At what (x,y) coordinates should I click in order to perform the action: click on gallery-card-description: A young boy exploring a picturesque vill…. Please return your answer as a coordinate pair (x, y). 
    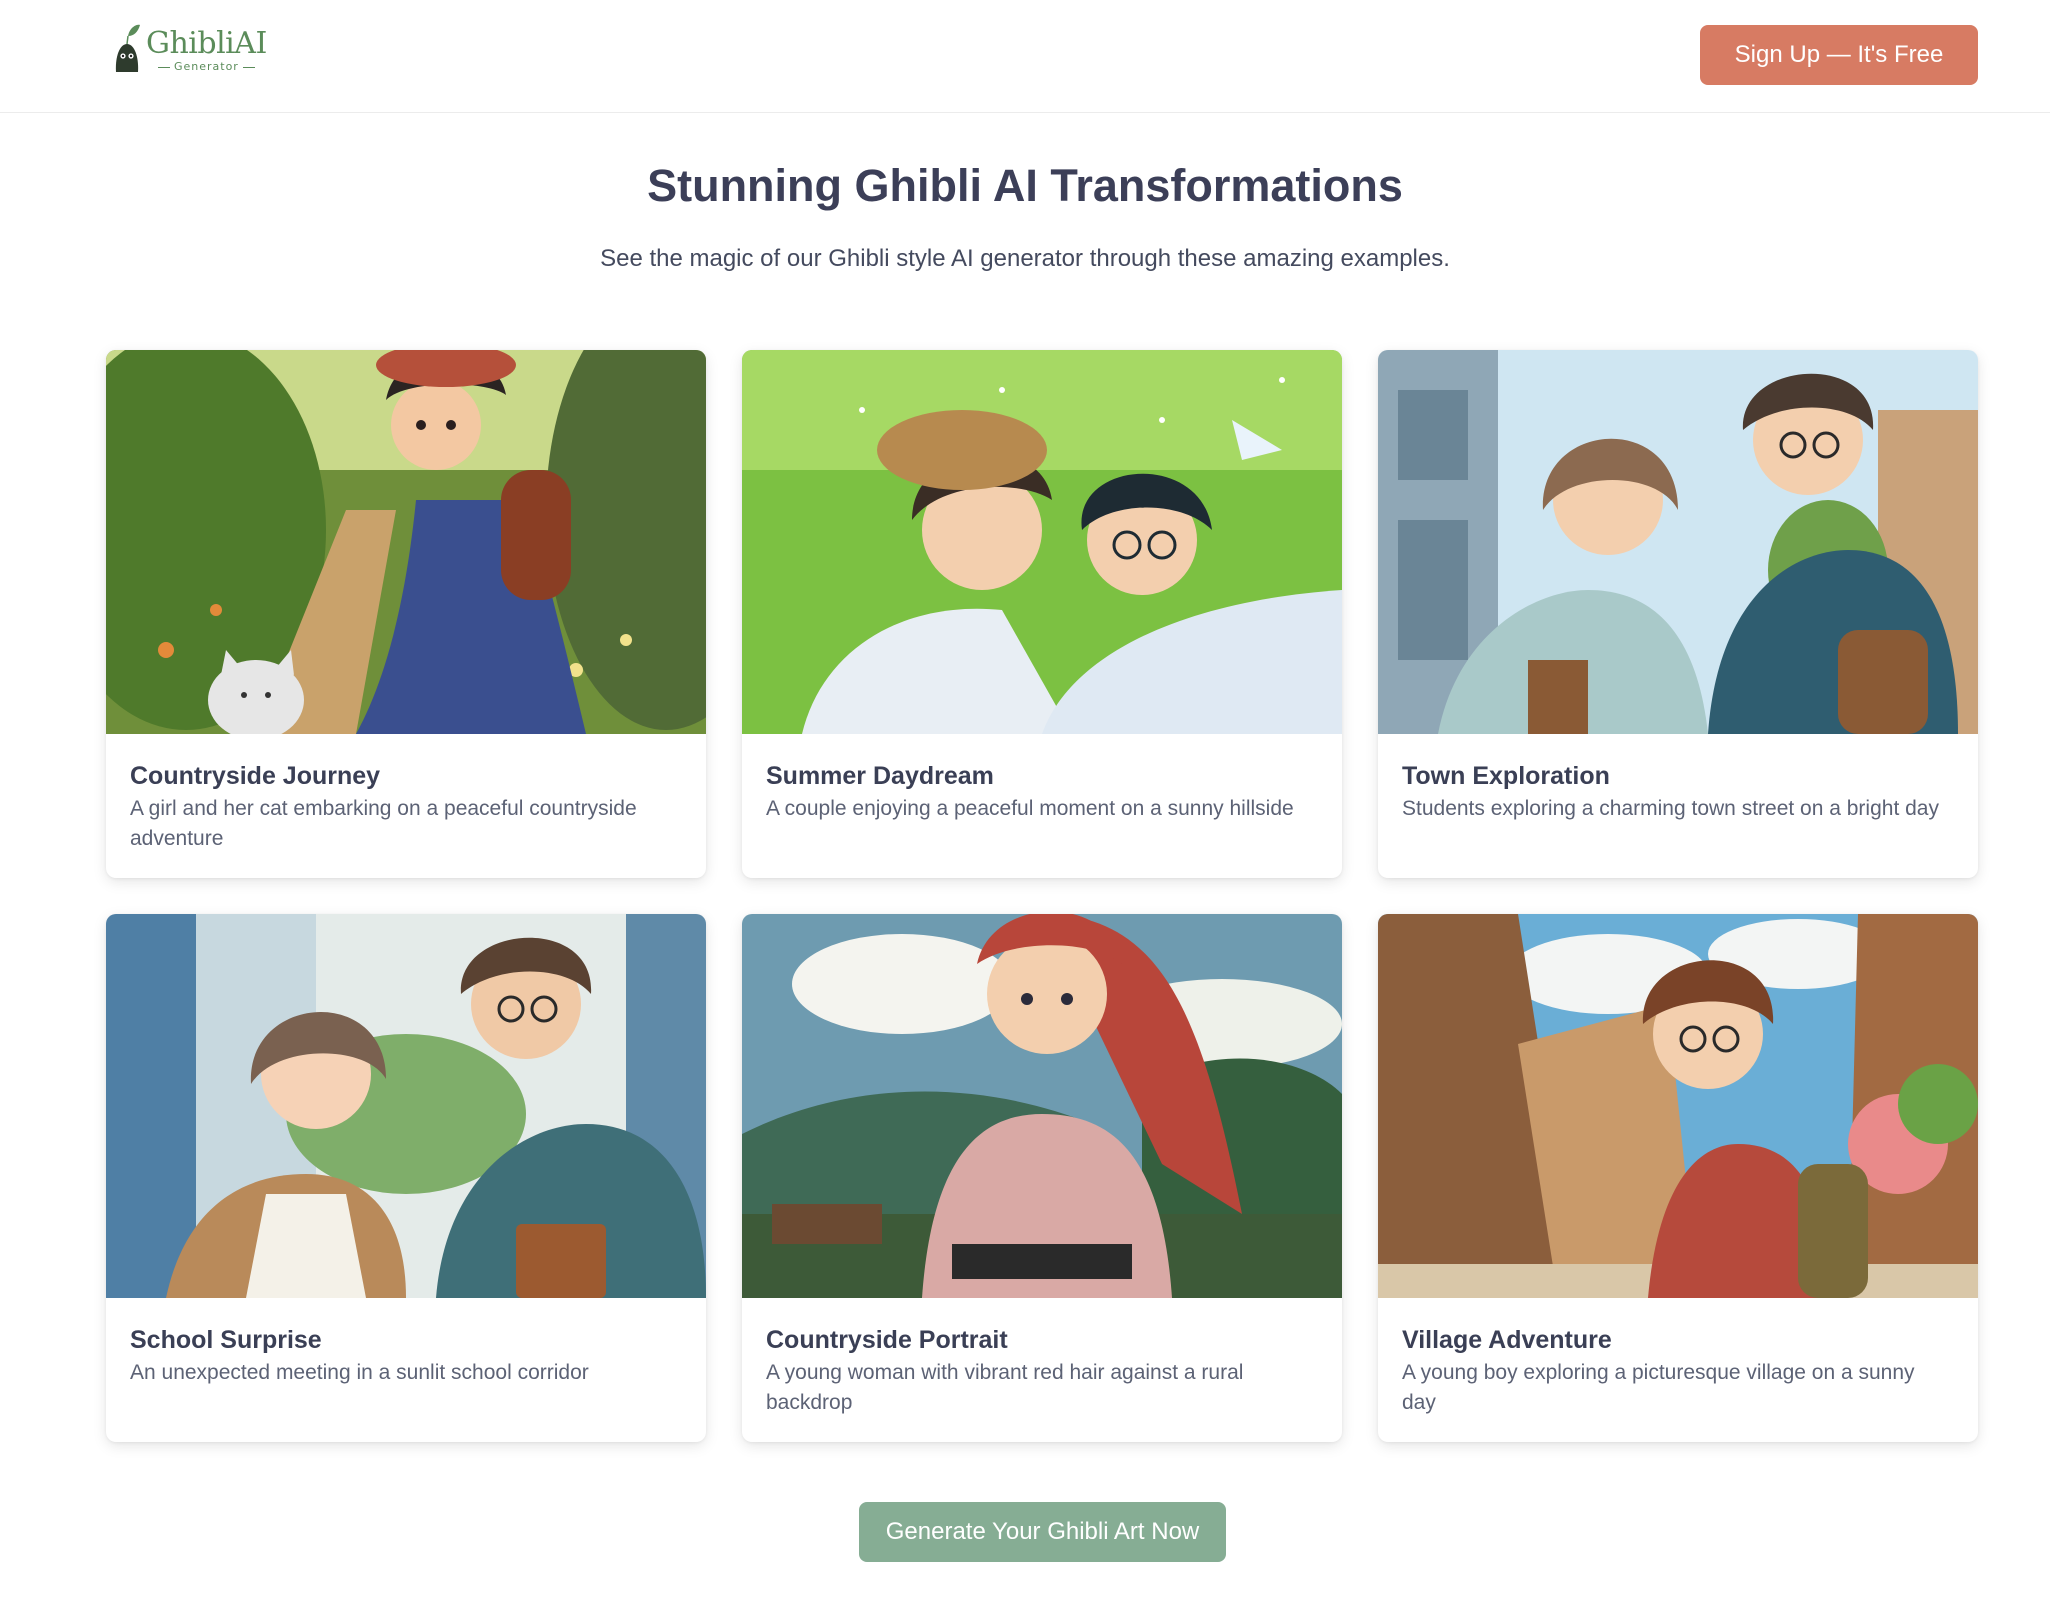
    Looking at the image, I should click on (1658, 1387).